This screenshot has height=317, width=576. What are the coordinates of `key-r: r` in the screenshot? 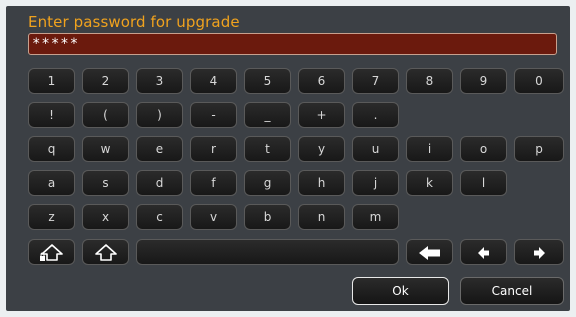 It's located at (213, 149).